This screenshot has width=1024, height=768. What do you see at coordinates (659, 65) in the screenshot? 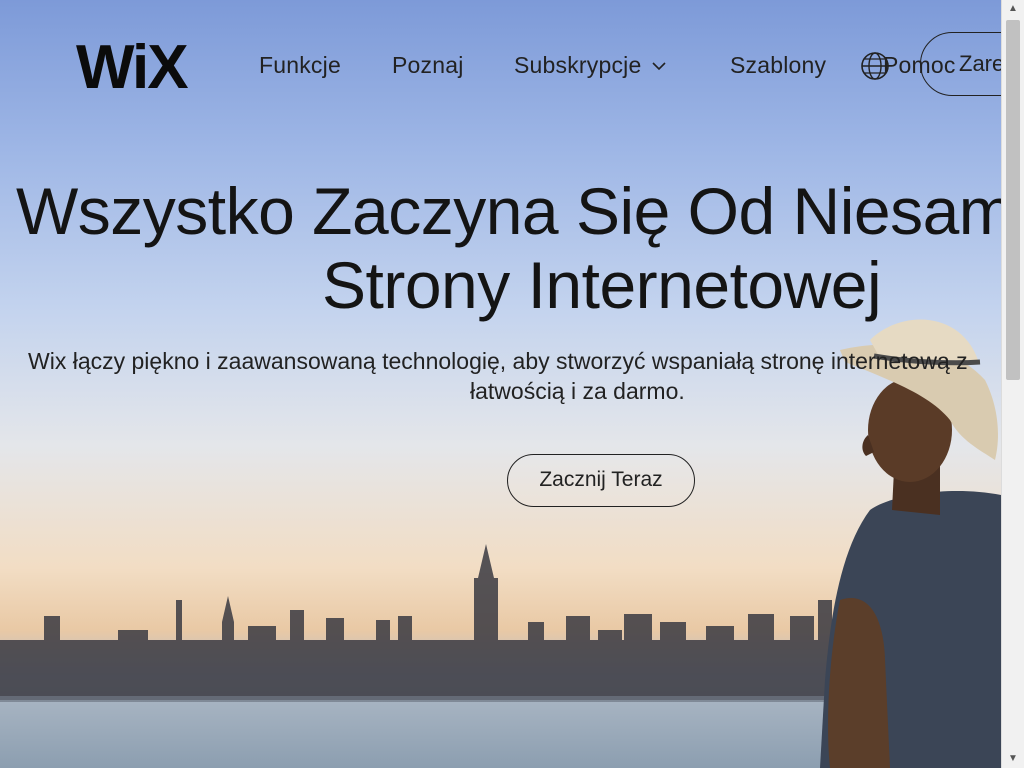
I see `chevron-down-icon` at bounding box center [659, 65].